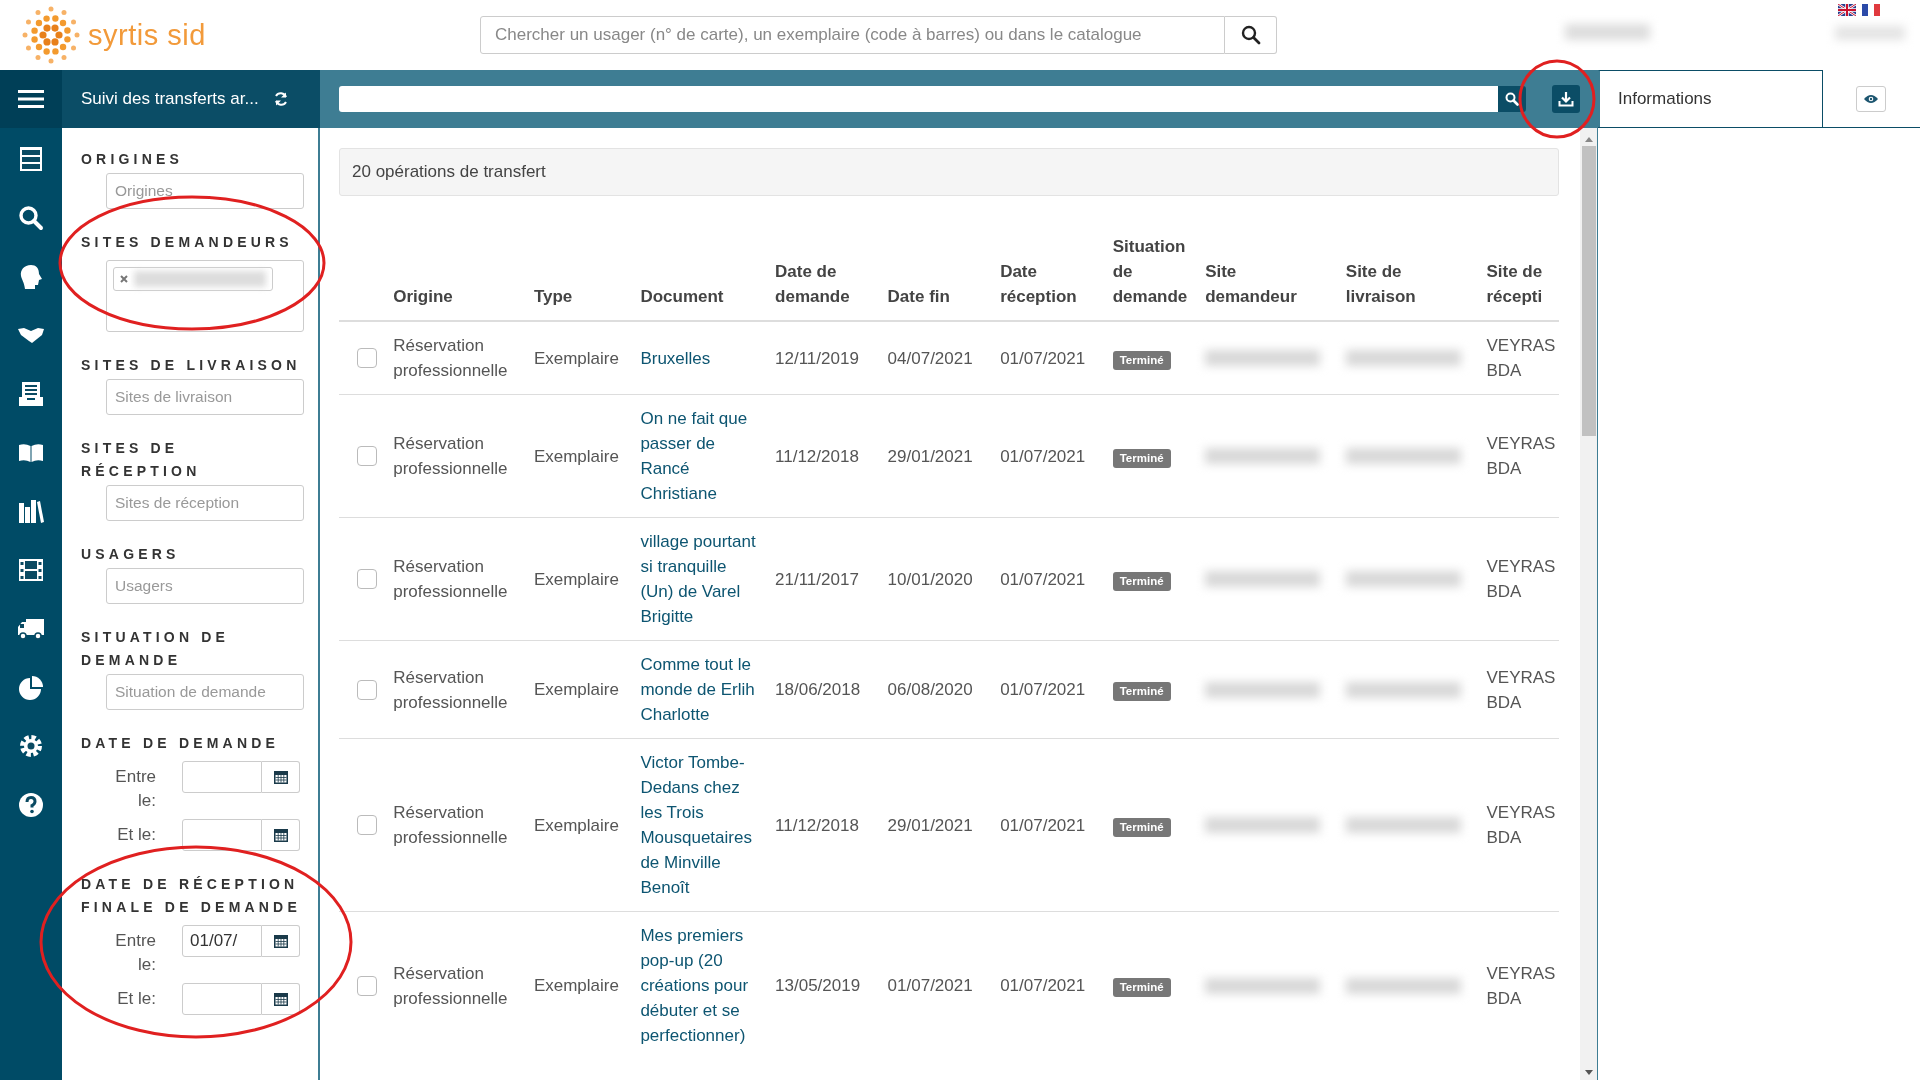  I want to click on document-link: village pourtant si tranquille (Un) de Varel Brigitte, so click(701, 579).